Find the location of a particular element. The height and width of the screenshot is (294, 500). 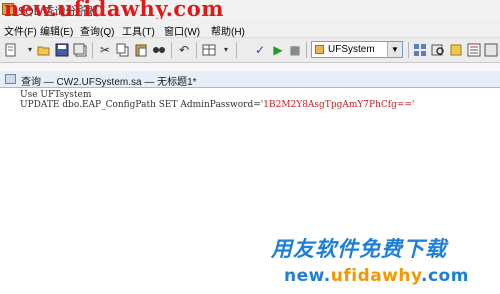

results-dropdown-icon: ▾ is located at coordinates (226, 50).